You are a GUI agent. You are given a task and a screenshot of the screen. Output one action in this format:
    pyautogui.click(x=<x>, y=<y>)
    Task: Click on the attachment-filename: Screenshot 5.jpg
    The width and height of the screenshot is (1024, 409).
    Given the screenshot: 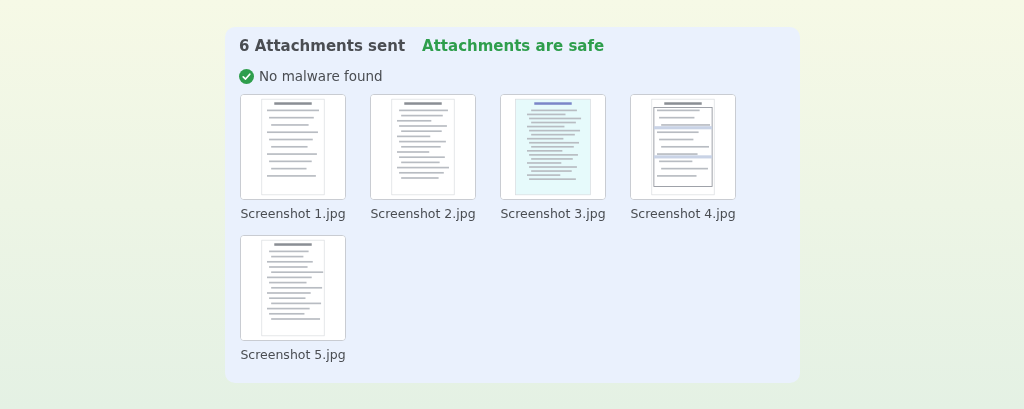 What is the action you would take?
    pyautogui.click(x=293, y=354)
    